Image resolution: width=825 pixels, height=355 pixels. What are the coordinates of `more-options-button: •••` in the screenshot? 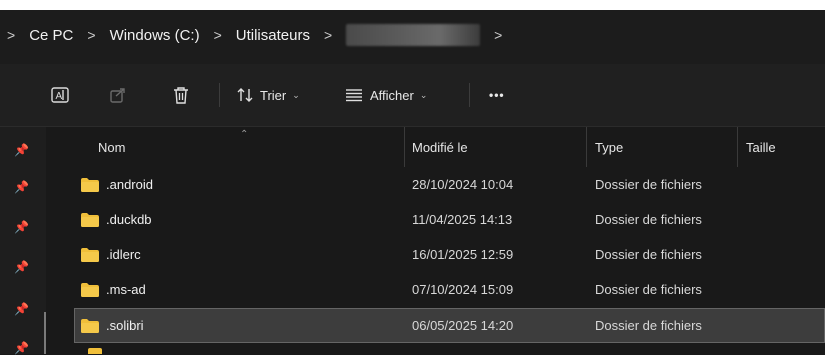 It's located at (497, 95).